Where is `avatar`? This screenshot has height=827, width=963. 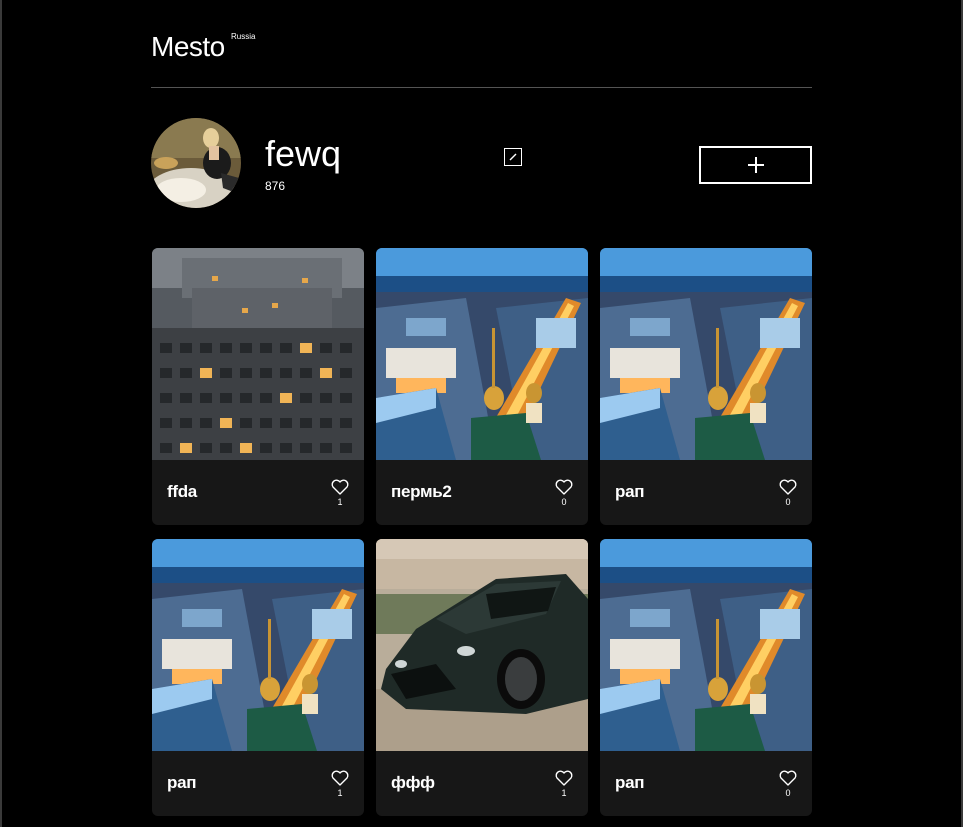 avatar is located at coordinates (196, 163).